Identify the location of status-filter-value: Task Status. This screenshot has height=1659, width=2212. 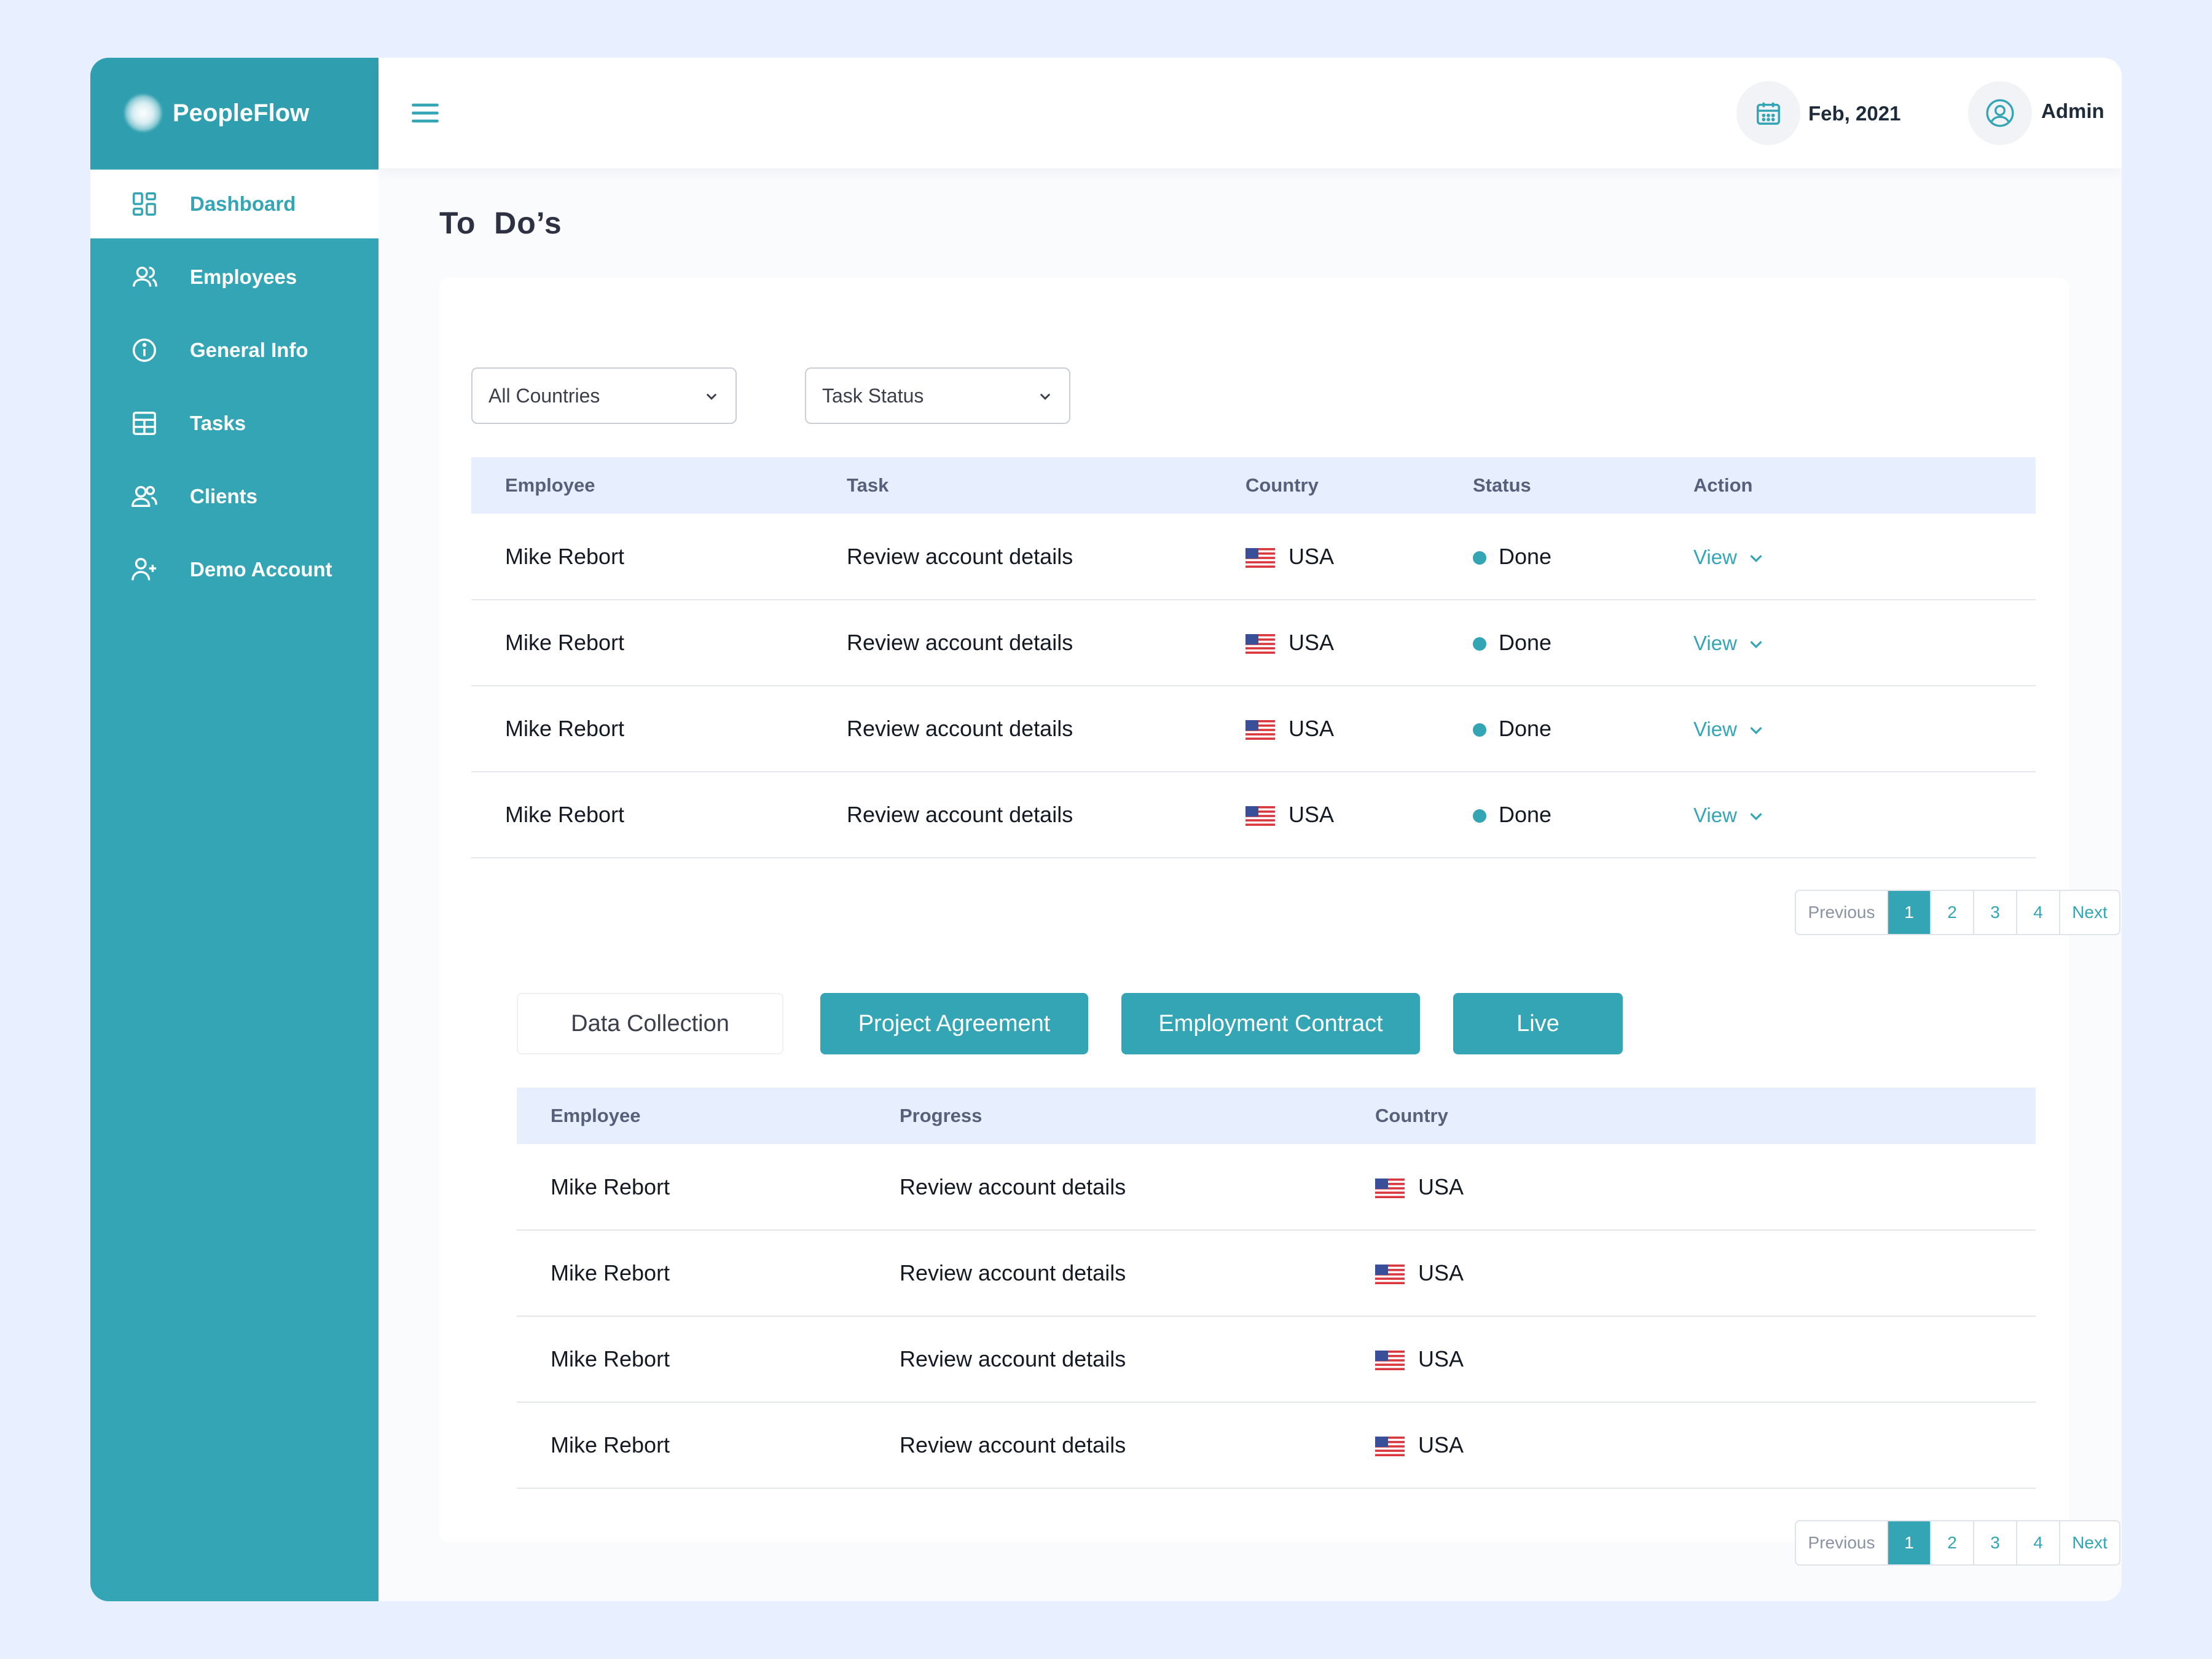
(873, 395).